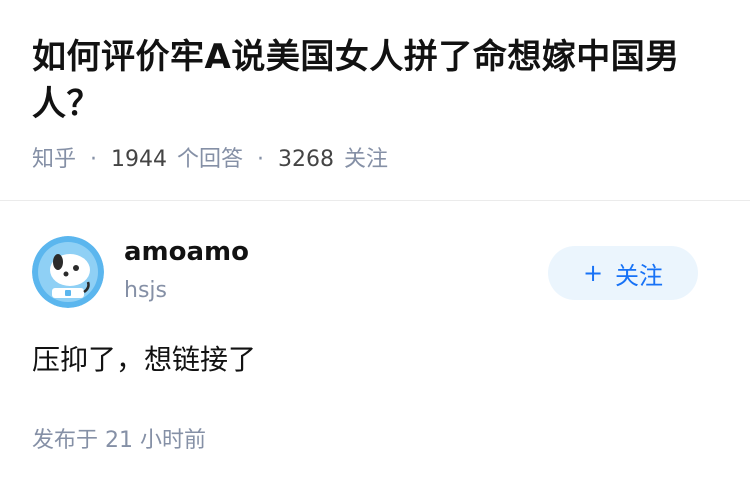 Image resolution: width=750 pixels, height=490 pixels. What do you see at coordinates (186, 252) in the screenshot?
I see `author-name: amoamo` at bounding box center [186, 252].